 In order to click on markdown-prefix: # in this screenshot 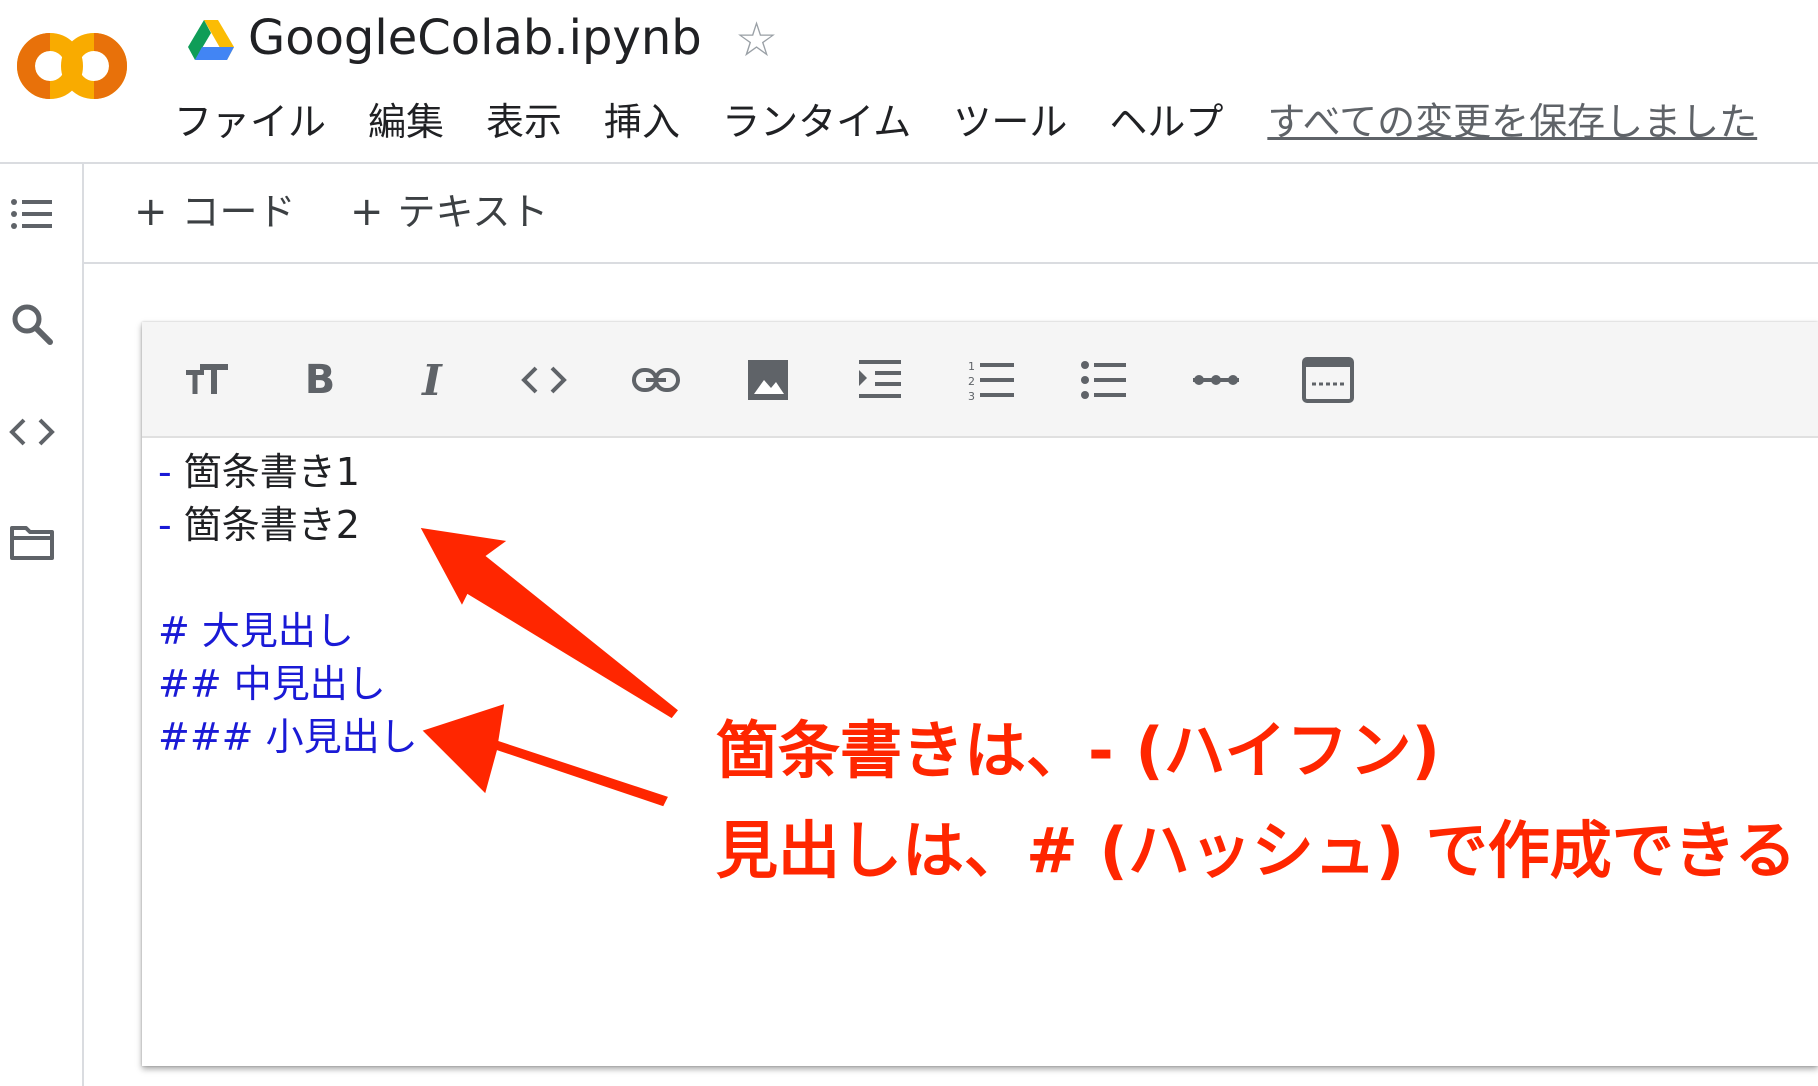, I will do `click(174, 631)`.